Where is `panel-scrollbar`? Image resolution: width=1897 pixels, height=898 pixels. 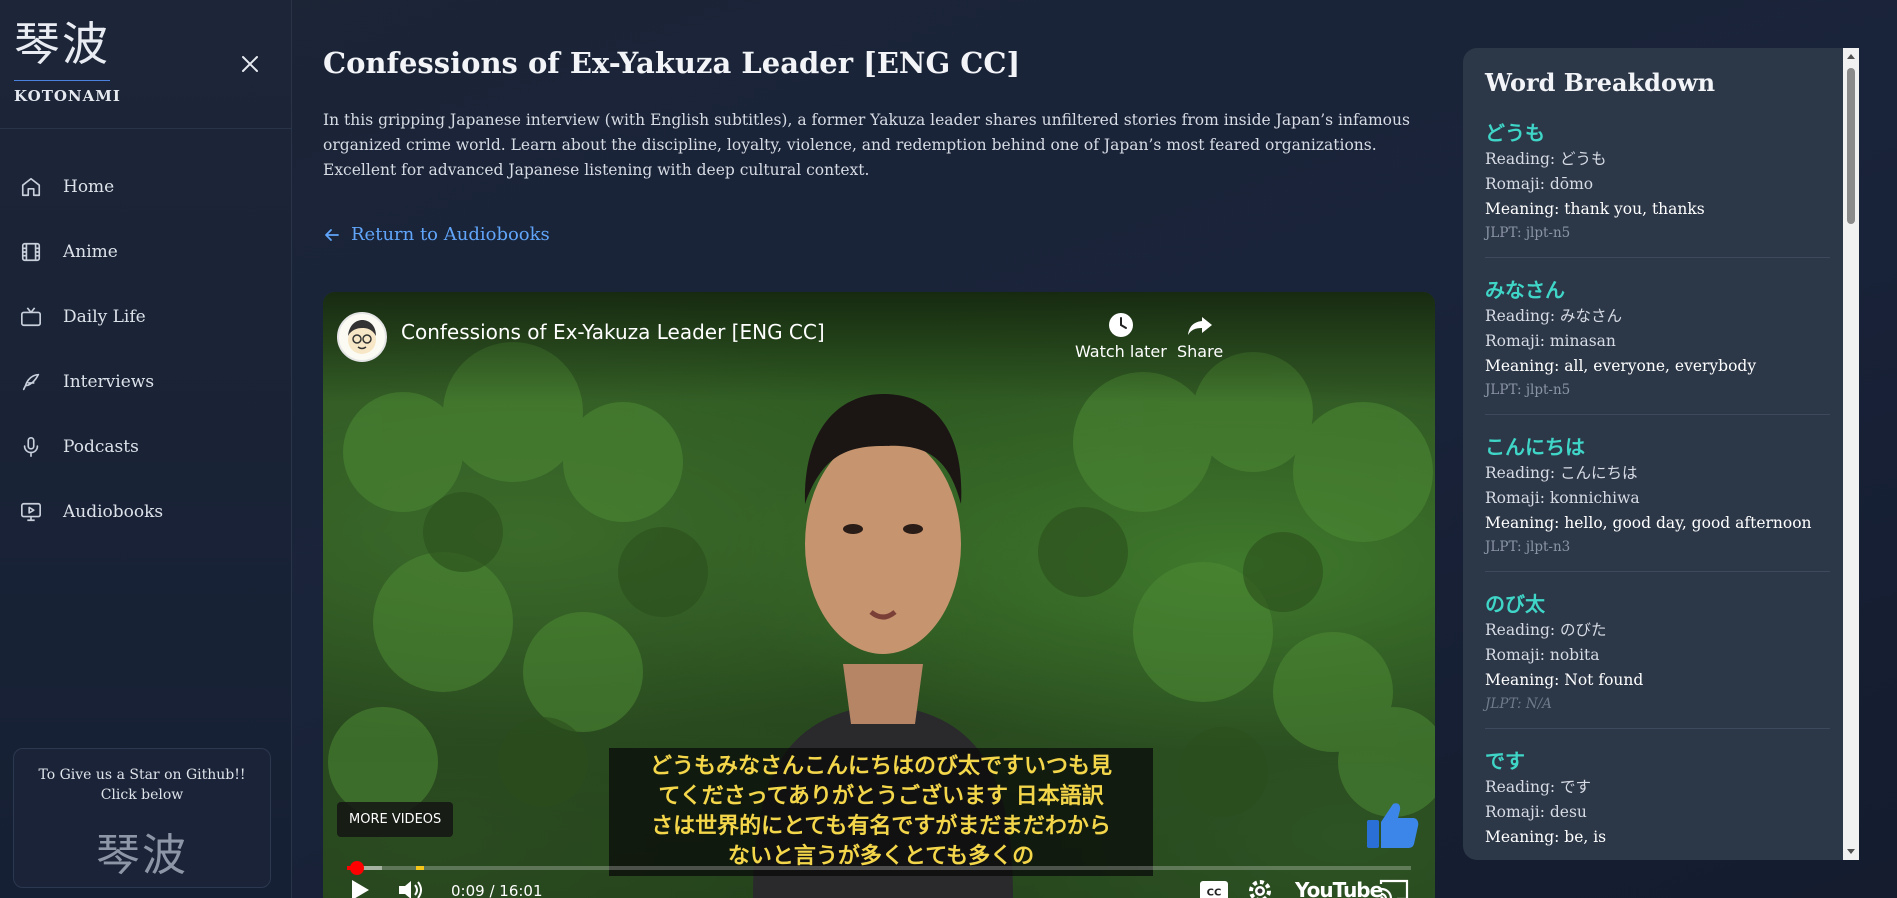 panel-scrollbar is located at coordinates (1851, 454).